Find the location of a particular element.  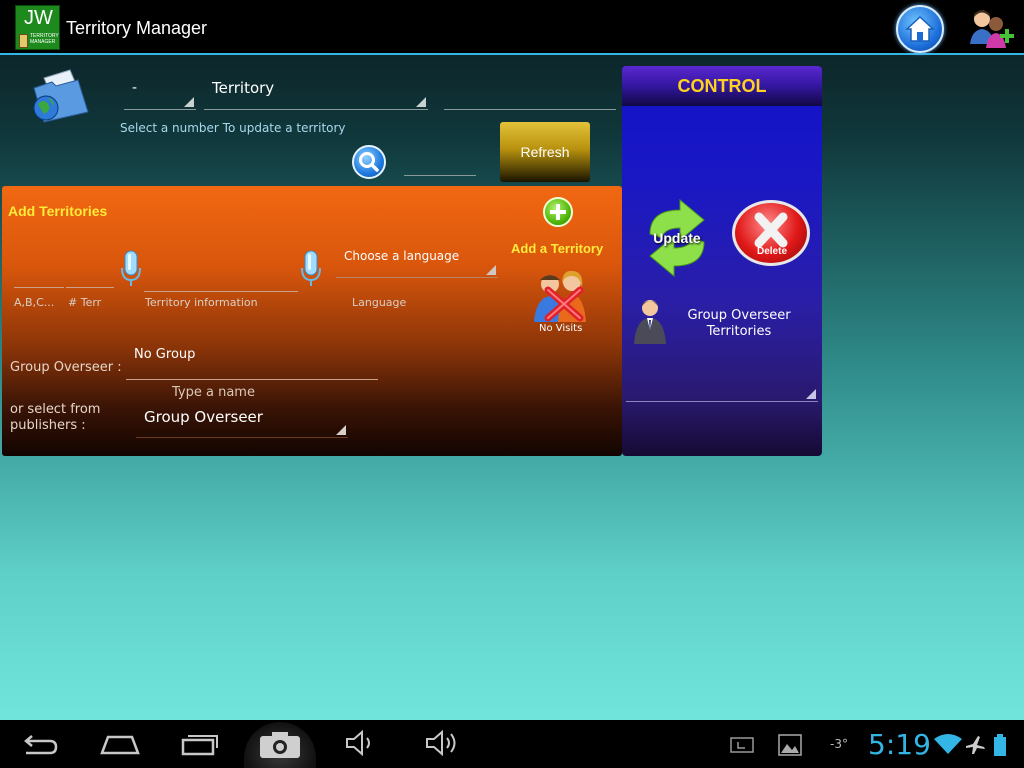

search-button is located at coordinates (369, 162).